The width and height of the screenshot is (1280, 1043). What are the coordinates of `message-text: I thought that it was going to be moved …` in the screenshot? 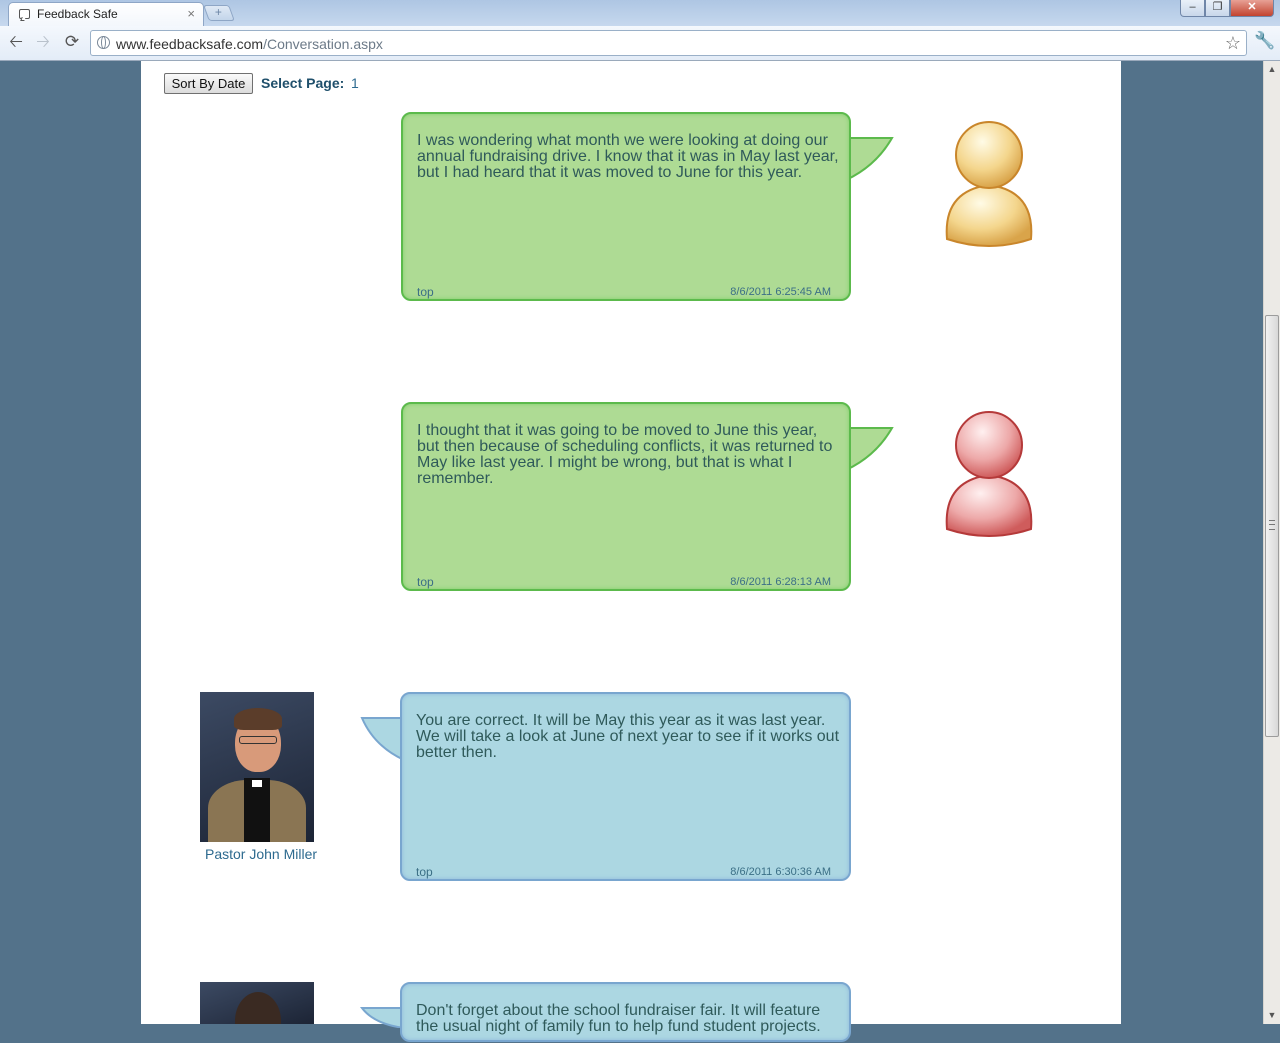 It's located at (625, 455).